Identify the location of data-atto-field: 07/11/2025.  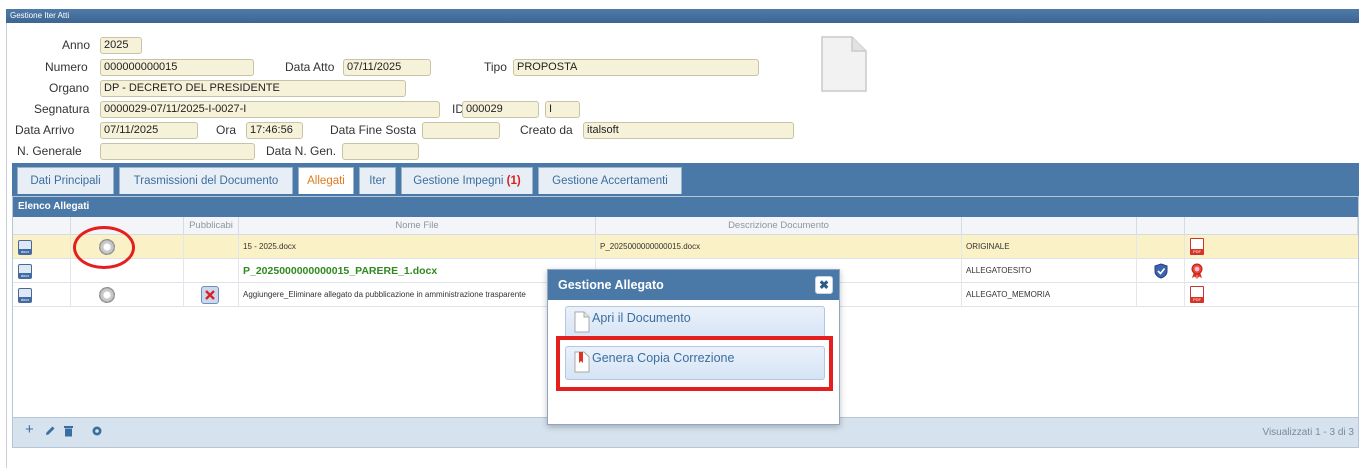
(387, 67).